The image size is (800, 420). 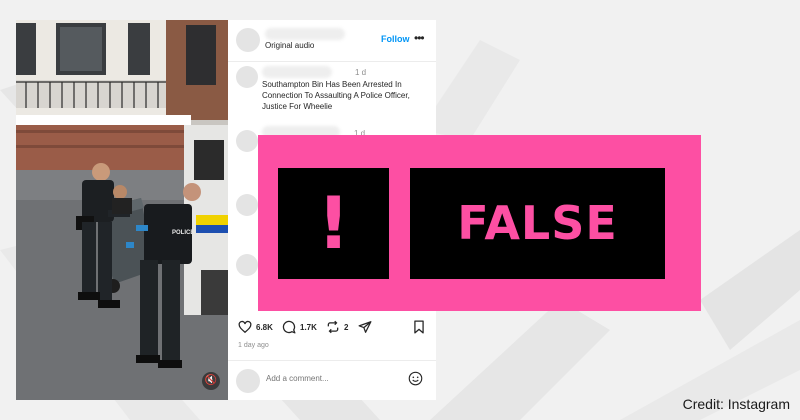 I want to click on rating-symbol-box: !, so click(x=333, y=223).